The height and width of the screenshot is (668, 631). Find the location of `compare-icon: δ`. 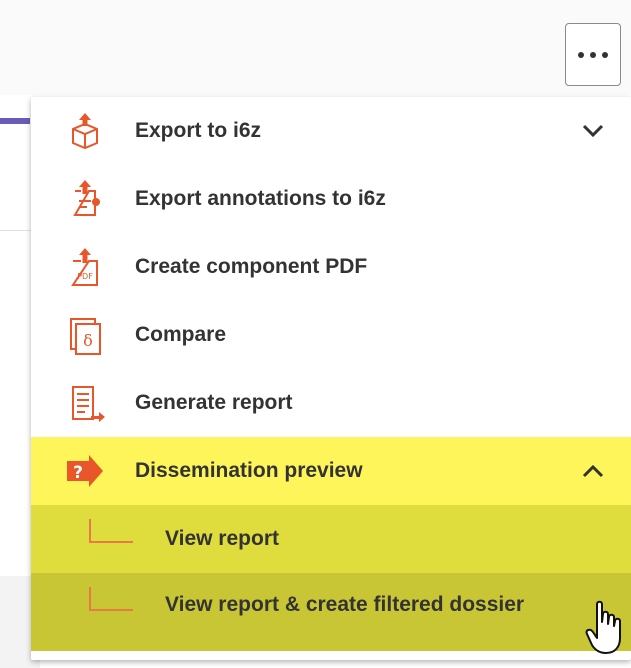

compare-icon: δ is located at coordinates (85, 336).